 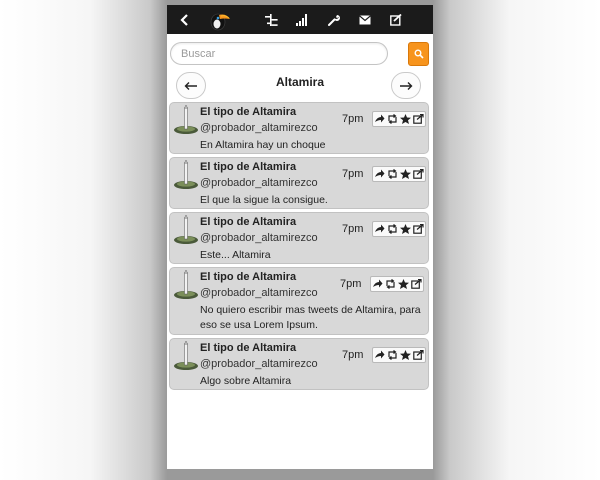 I want to click on prev-button, so click(x=191, y=85).